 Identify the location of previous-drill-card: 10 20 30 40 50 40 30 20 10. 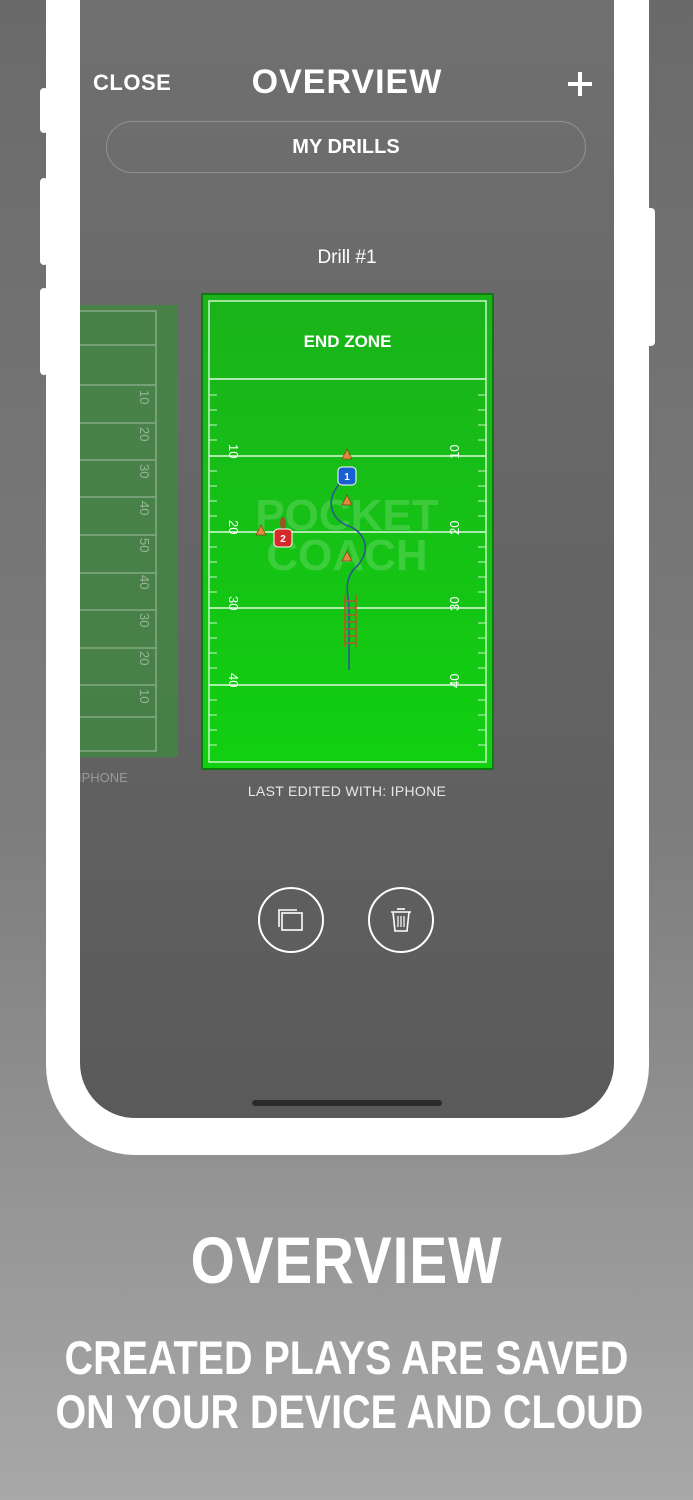
(129, 531).